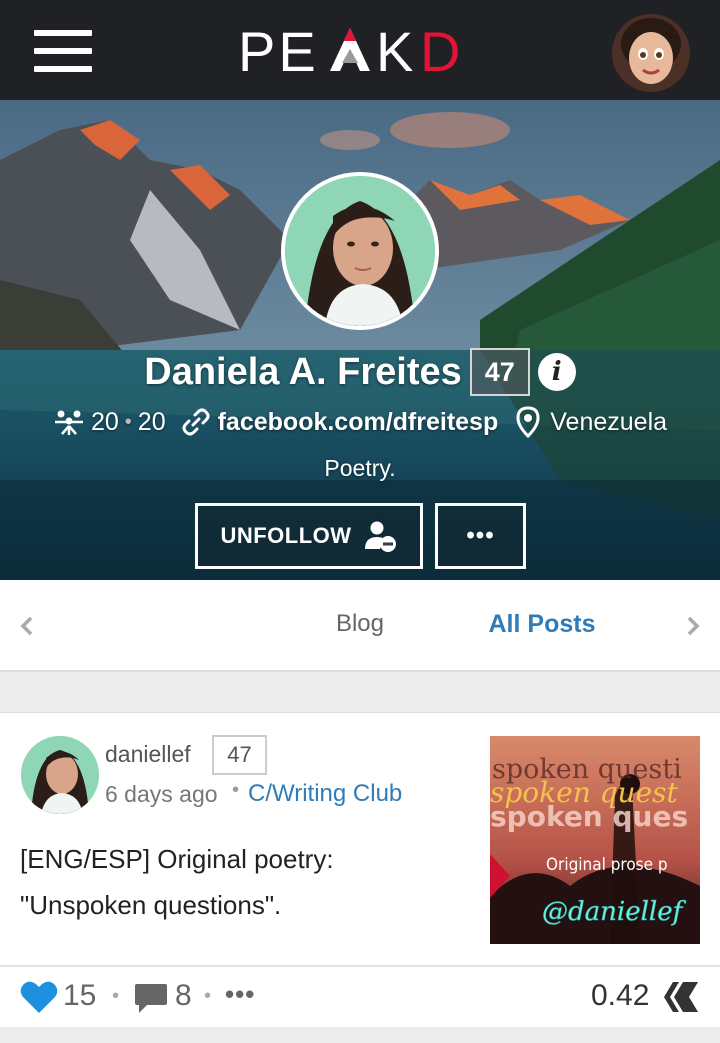 Image resolution: width=720 pixels, height=1043 pixels. Describe the element at coordinates (39, 997) in the screenshot. I see `heart-icon` at that location.